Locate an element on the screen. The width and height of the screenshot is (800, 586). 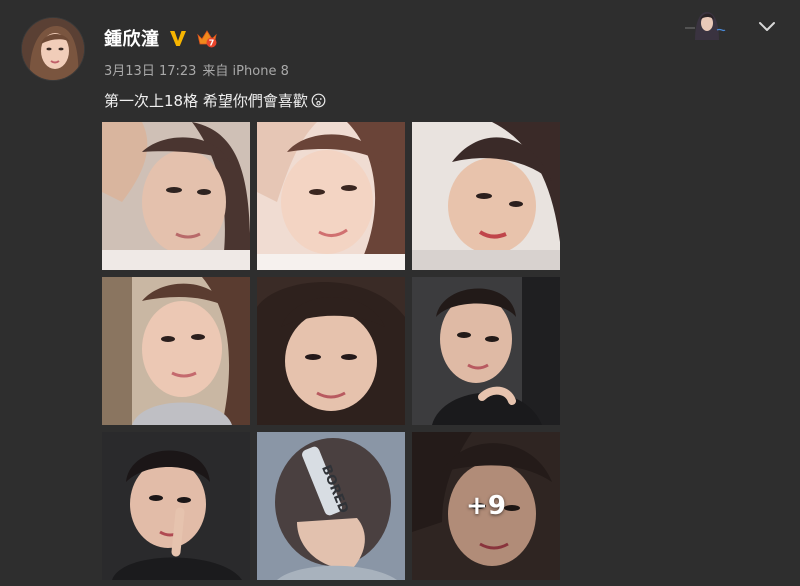
surprised-face-icon is located at coordinates (318, 100).